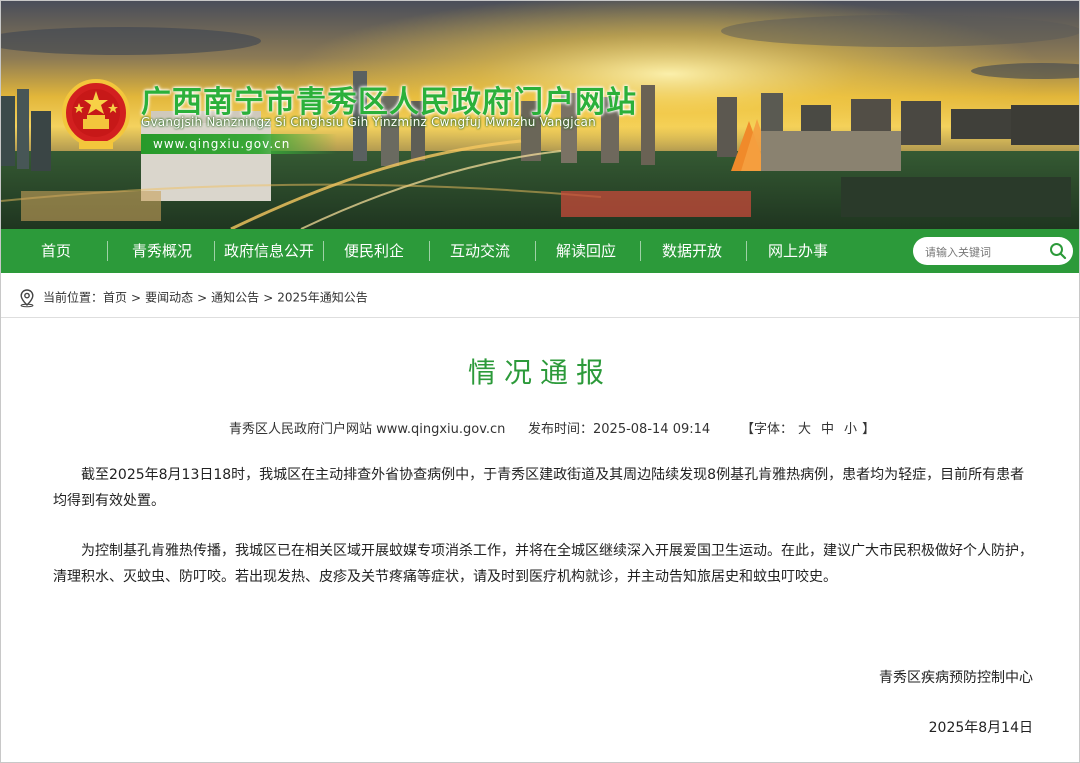  What do you see at coordinates (96, 114) in the screenshot?
I see `national-emblem-icon` at bounding box center [96, 114].